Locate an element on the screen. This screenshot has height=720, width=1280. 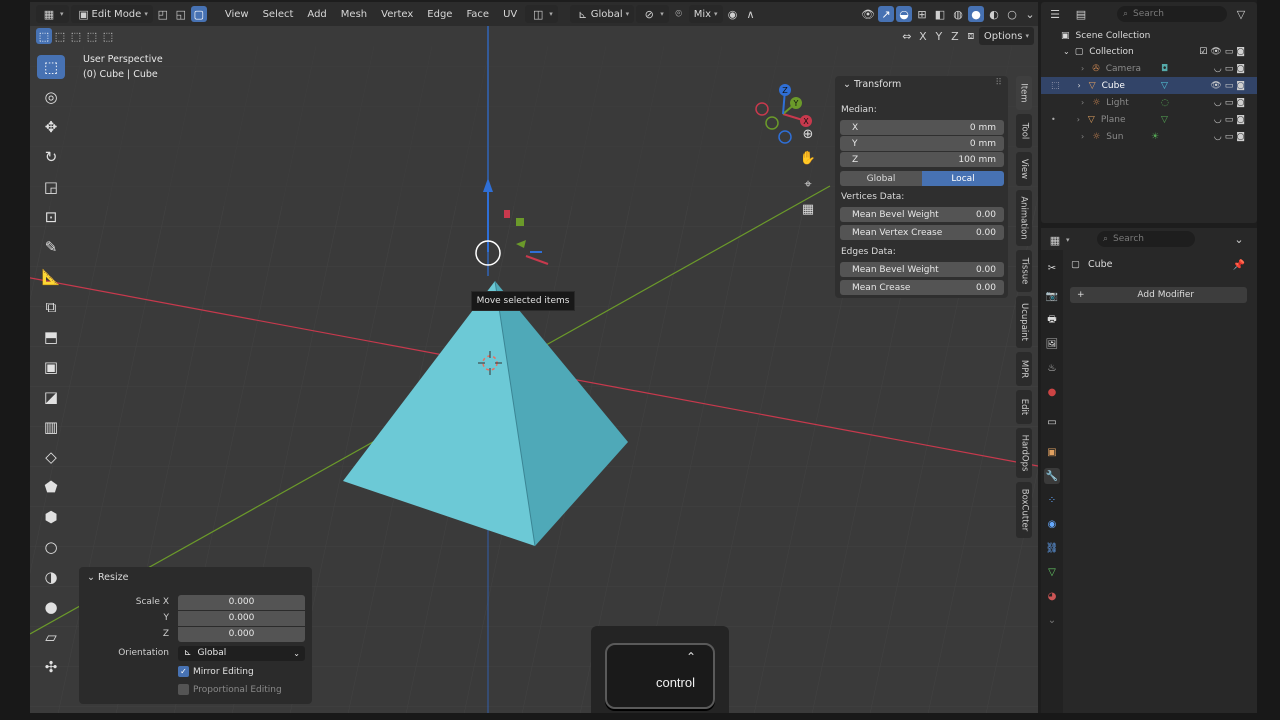
mode-dropdown: ▣ Edit Mode ▾ is located at coordinates (111, 14).